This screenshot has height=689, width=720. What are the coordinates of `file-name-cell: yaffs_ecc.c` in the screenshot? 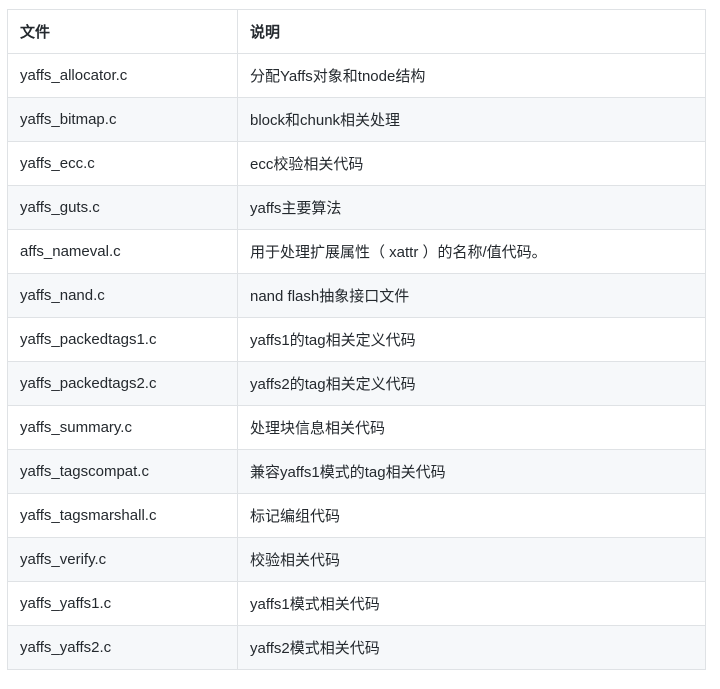 It's located at (122, 163).